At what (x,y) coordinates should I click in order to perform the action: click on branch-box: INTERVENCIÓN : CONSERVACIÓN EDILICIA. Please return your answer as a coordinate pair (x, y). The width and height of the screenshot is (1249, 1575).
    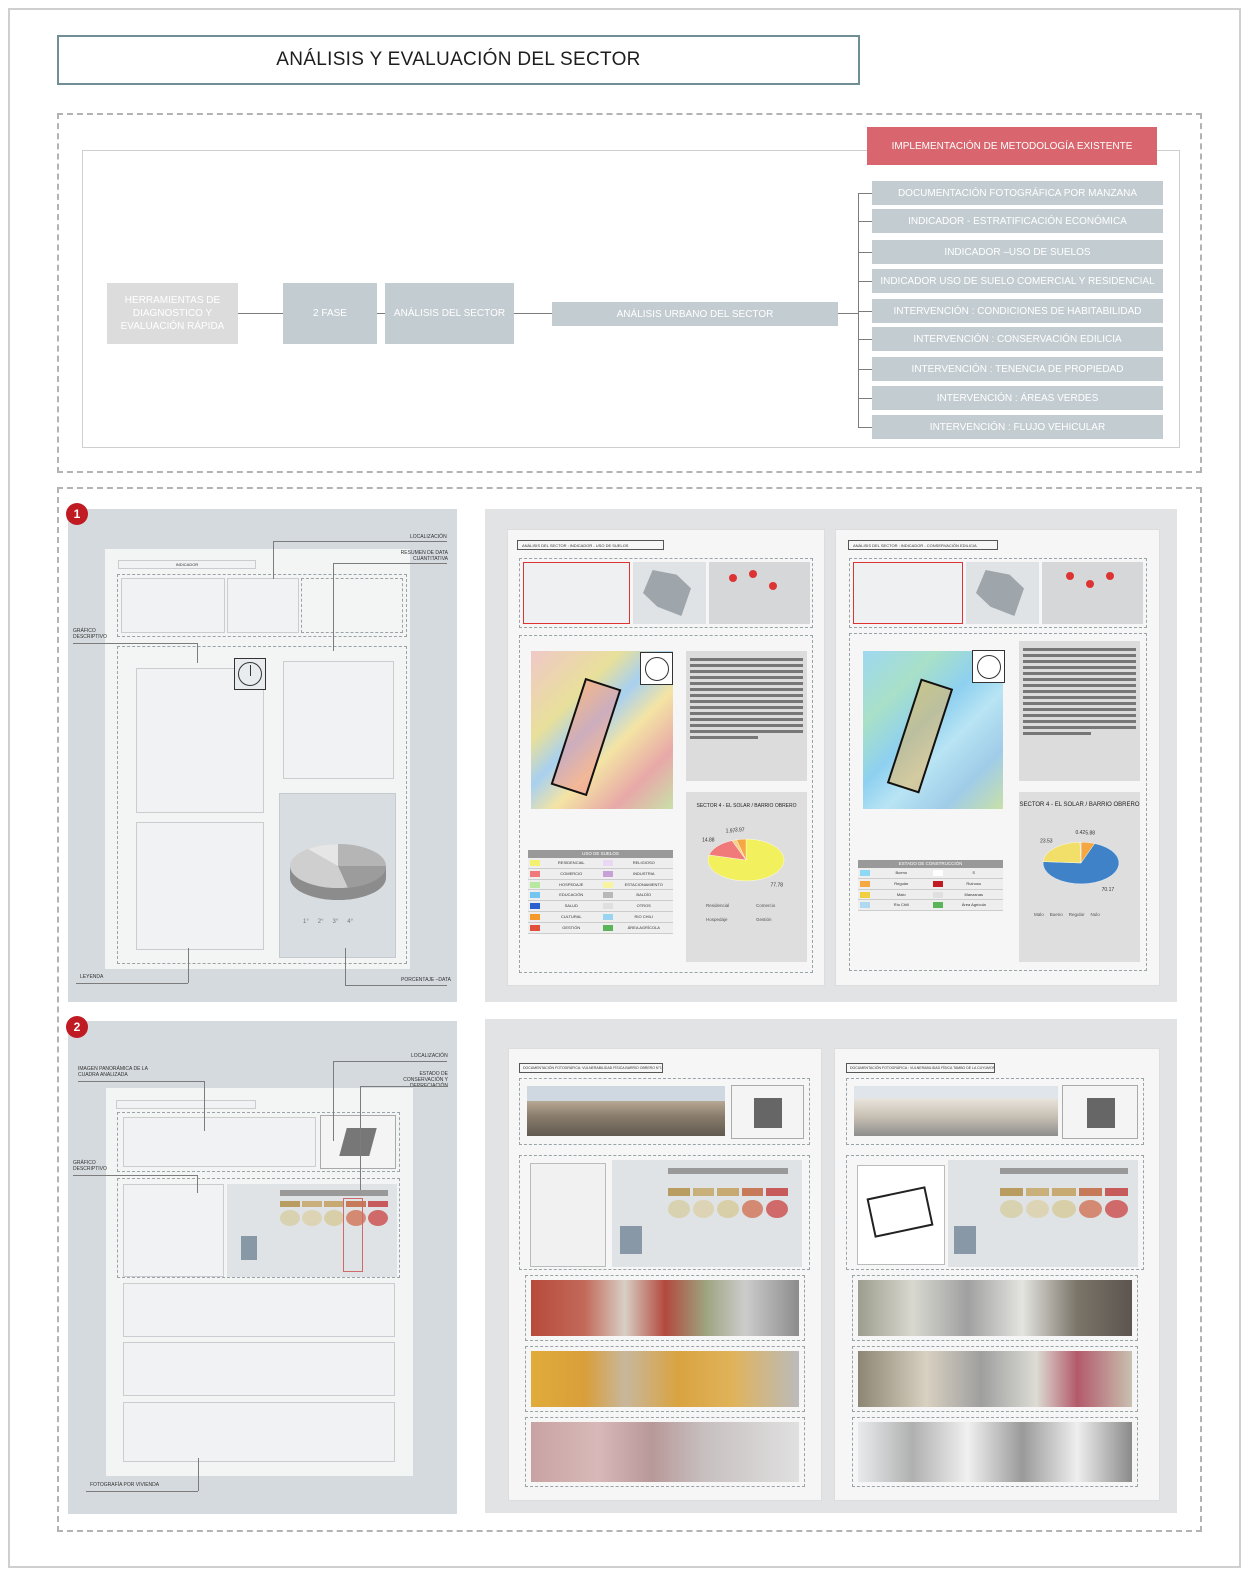
    Looking at the image, I should click on (1017, 339).